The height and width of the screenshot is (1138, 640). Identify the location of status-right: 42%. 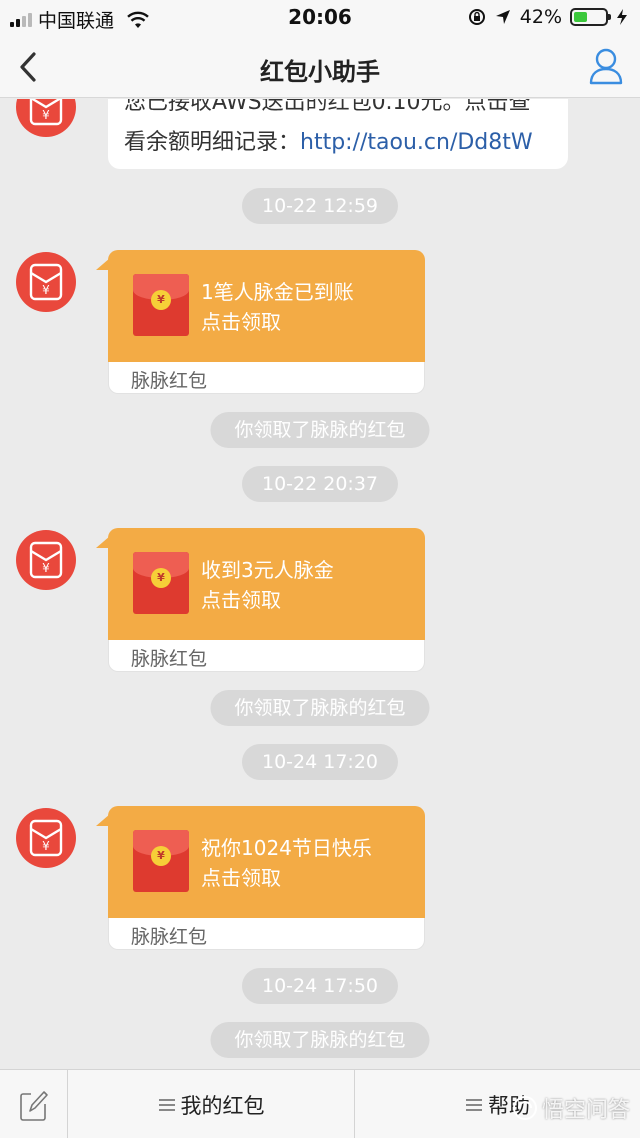
(548, 17).